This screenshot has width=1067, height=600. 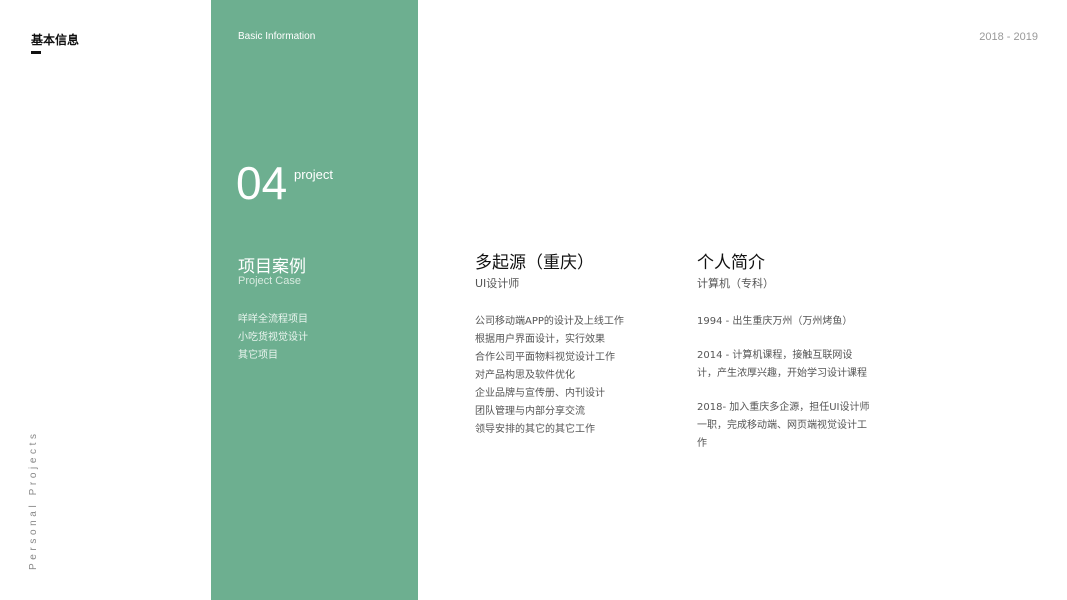 I want to click on company-role: UI设计师, so click(x=497, y=283).